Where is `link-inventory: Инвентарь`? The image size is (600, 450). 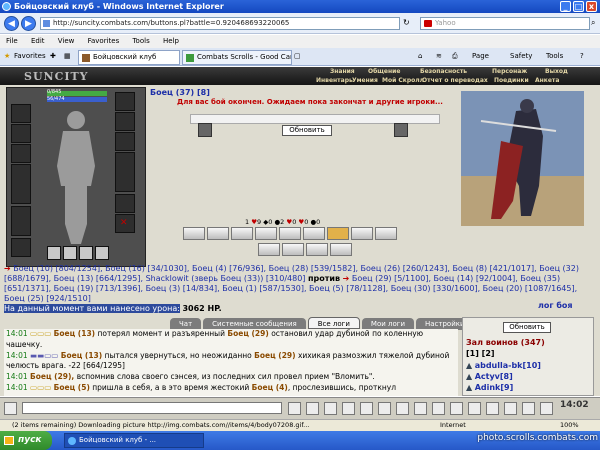
link-inventory: Инвентарь is located at coordinates (334, 80).